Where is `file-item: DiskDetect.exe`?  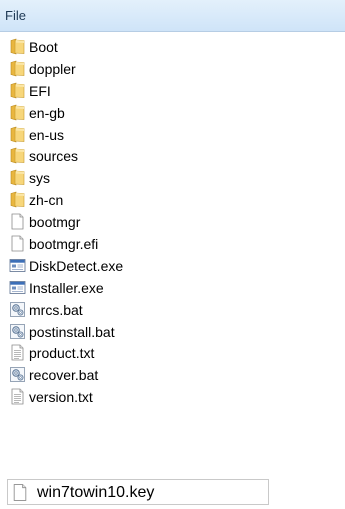
file-item: DiskDetect.exe is located at coordinates (172, 266).